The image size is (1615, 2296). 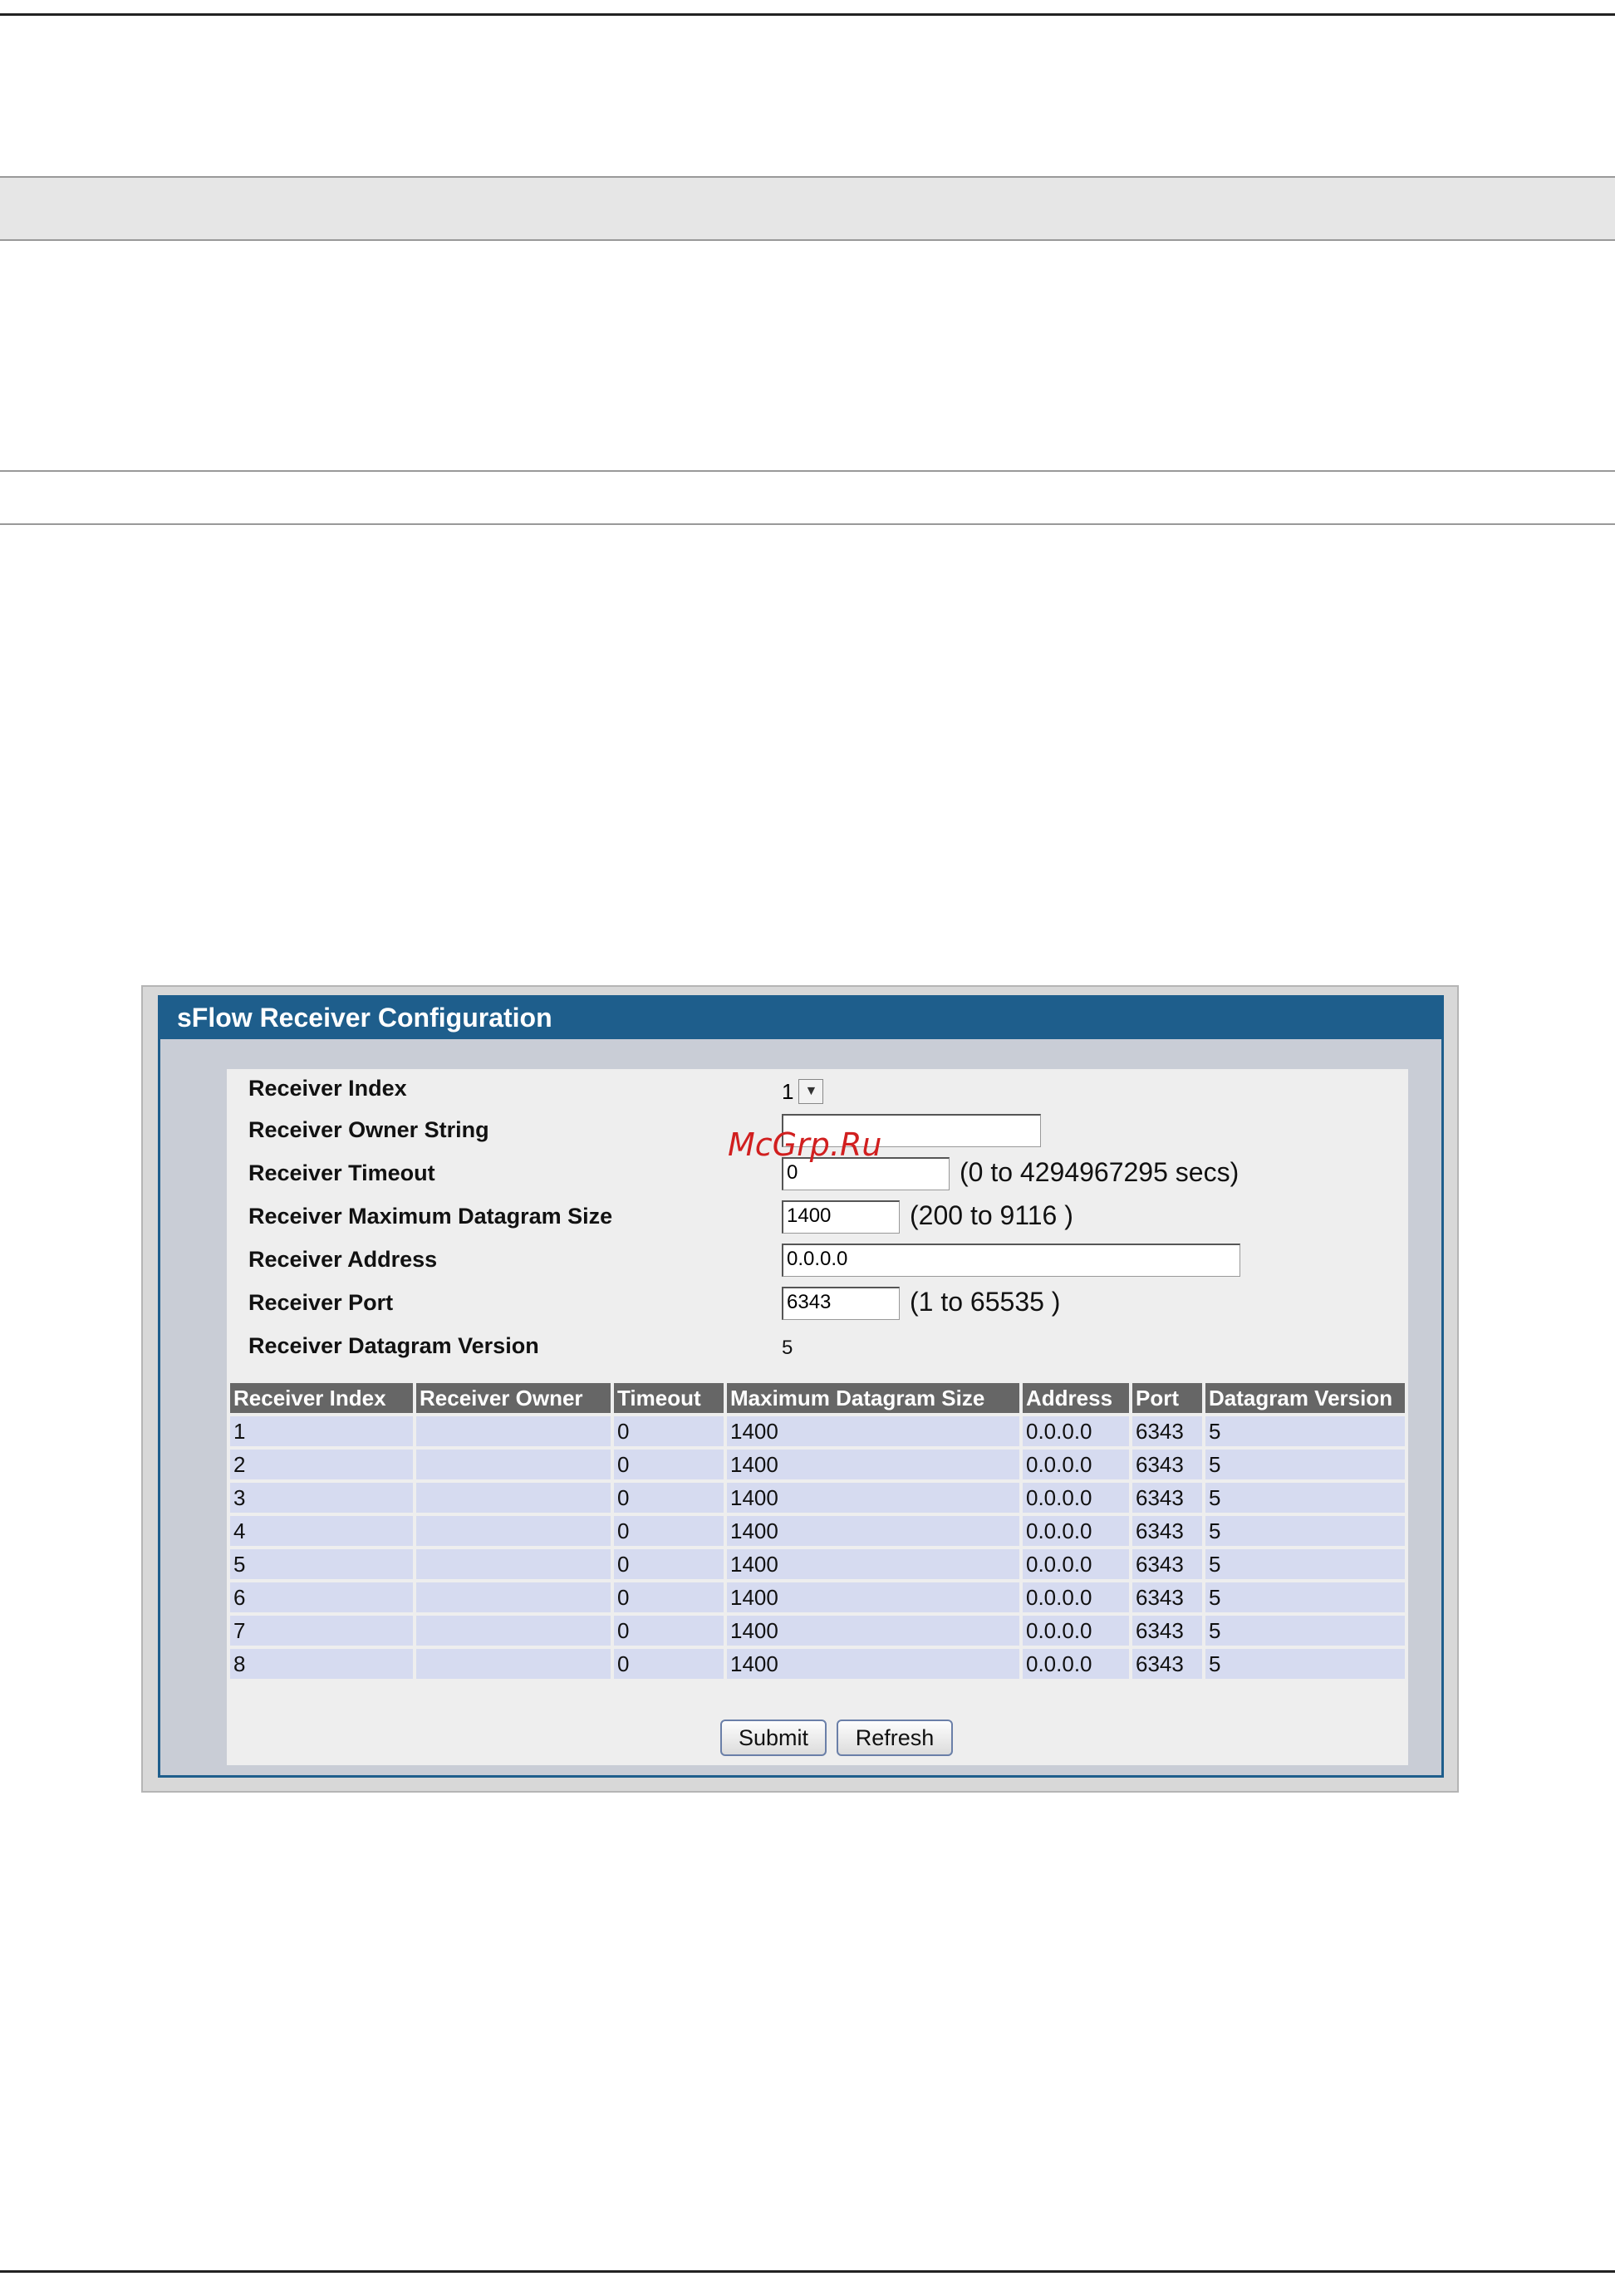 What do you see at coordinates (321, 1664) in the screenshot?
I see `cell-index: 8` at bounding box center [321, 1664].